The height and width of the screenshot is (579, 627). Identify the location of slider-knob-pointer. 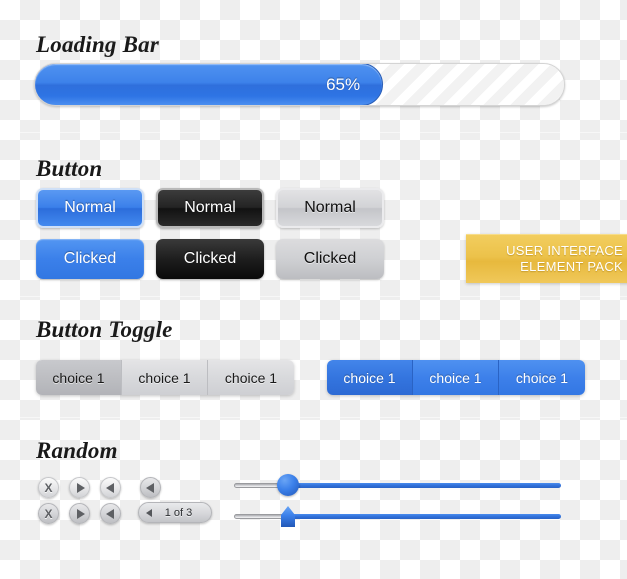
(288, 516).